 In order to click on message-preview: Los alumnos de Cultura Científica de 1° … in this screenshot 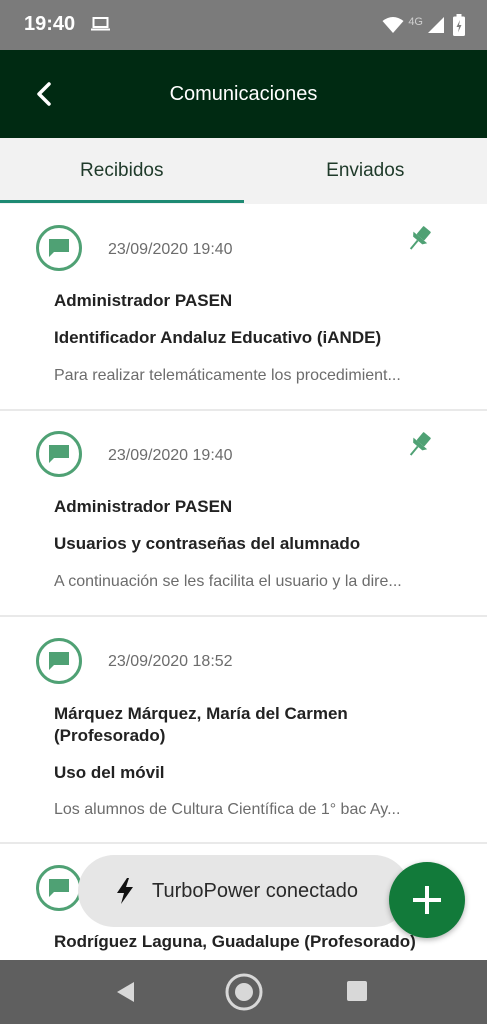, I will do `click(227, 809)`.